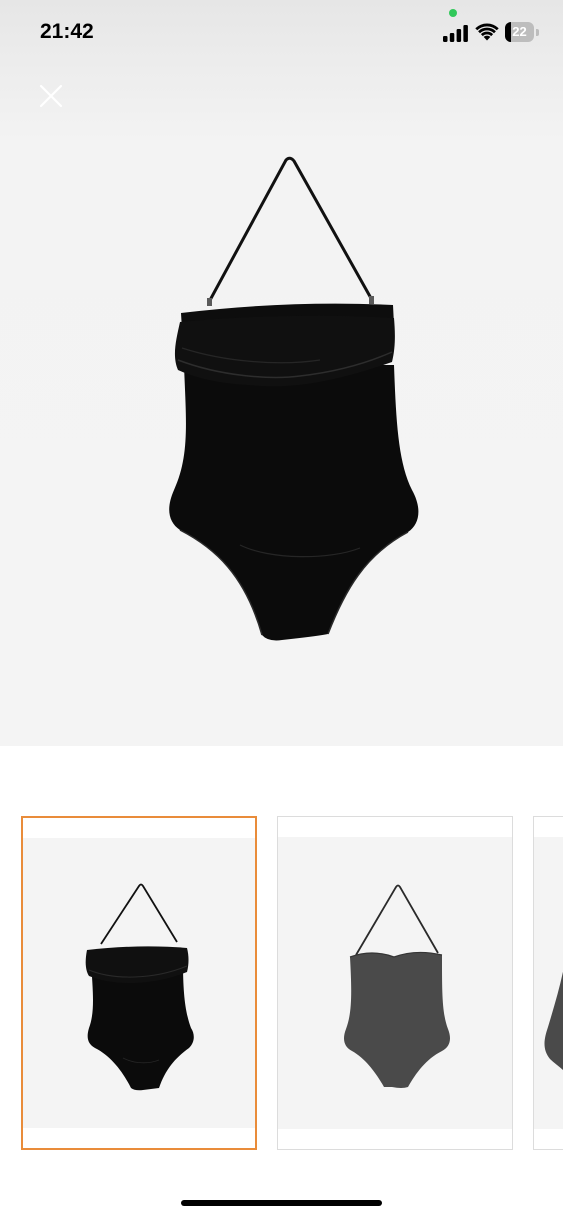 Image resolution: width=563 pixels, height=1218 pixels. I want to click on recording-indicator, so click(453, 13).